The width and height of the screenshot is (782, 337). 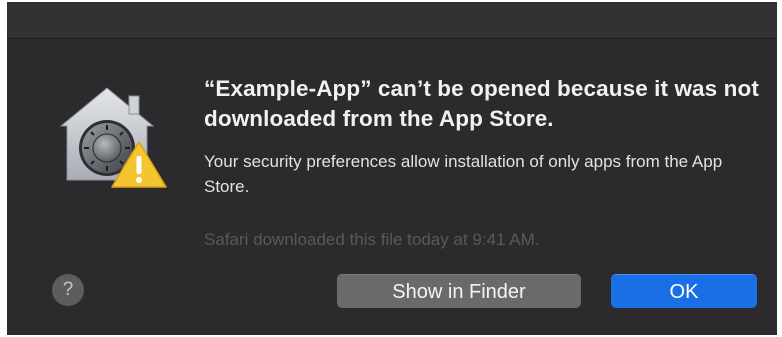 What do you see at coordinates (68, 290) in the screenshot?
I see `help-button: ?` at bounding box center [68, 290].